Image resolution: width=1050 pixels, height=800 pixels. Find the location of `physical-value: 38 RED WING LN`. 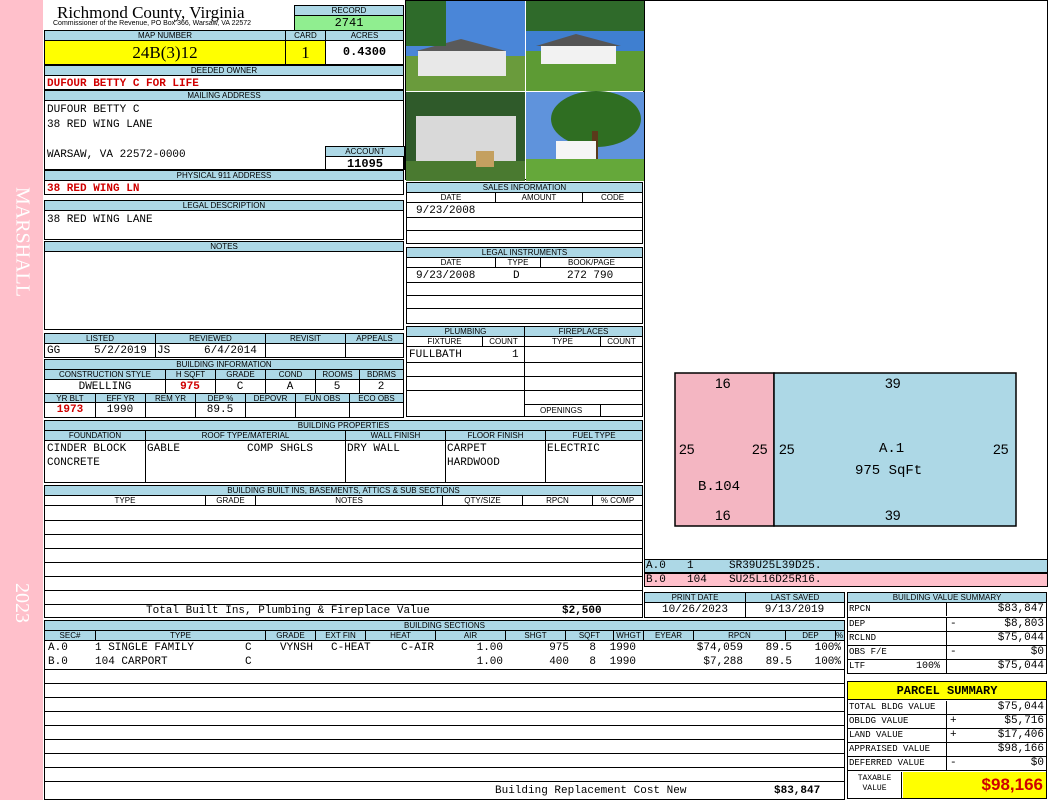

physical-value: 38 RED WING LN is located at coordinates (93, 189).